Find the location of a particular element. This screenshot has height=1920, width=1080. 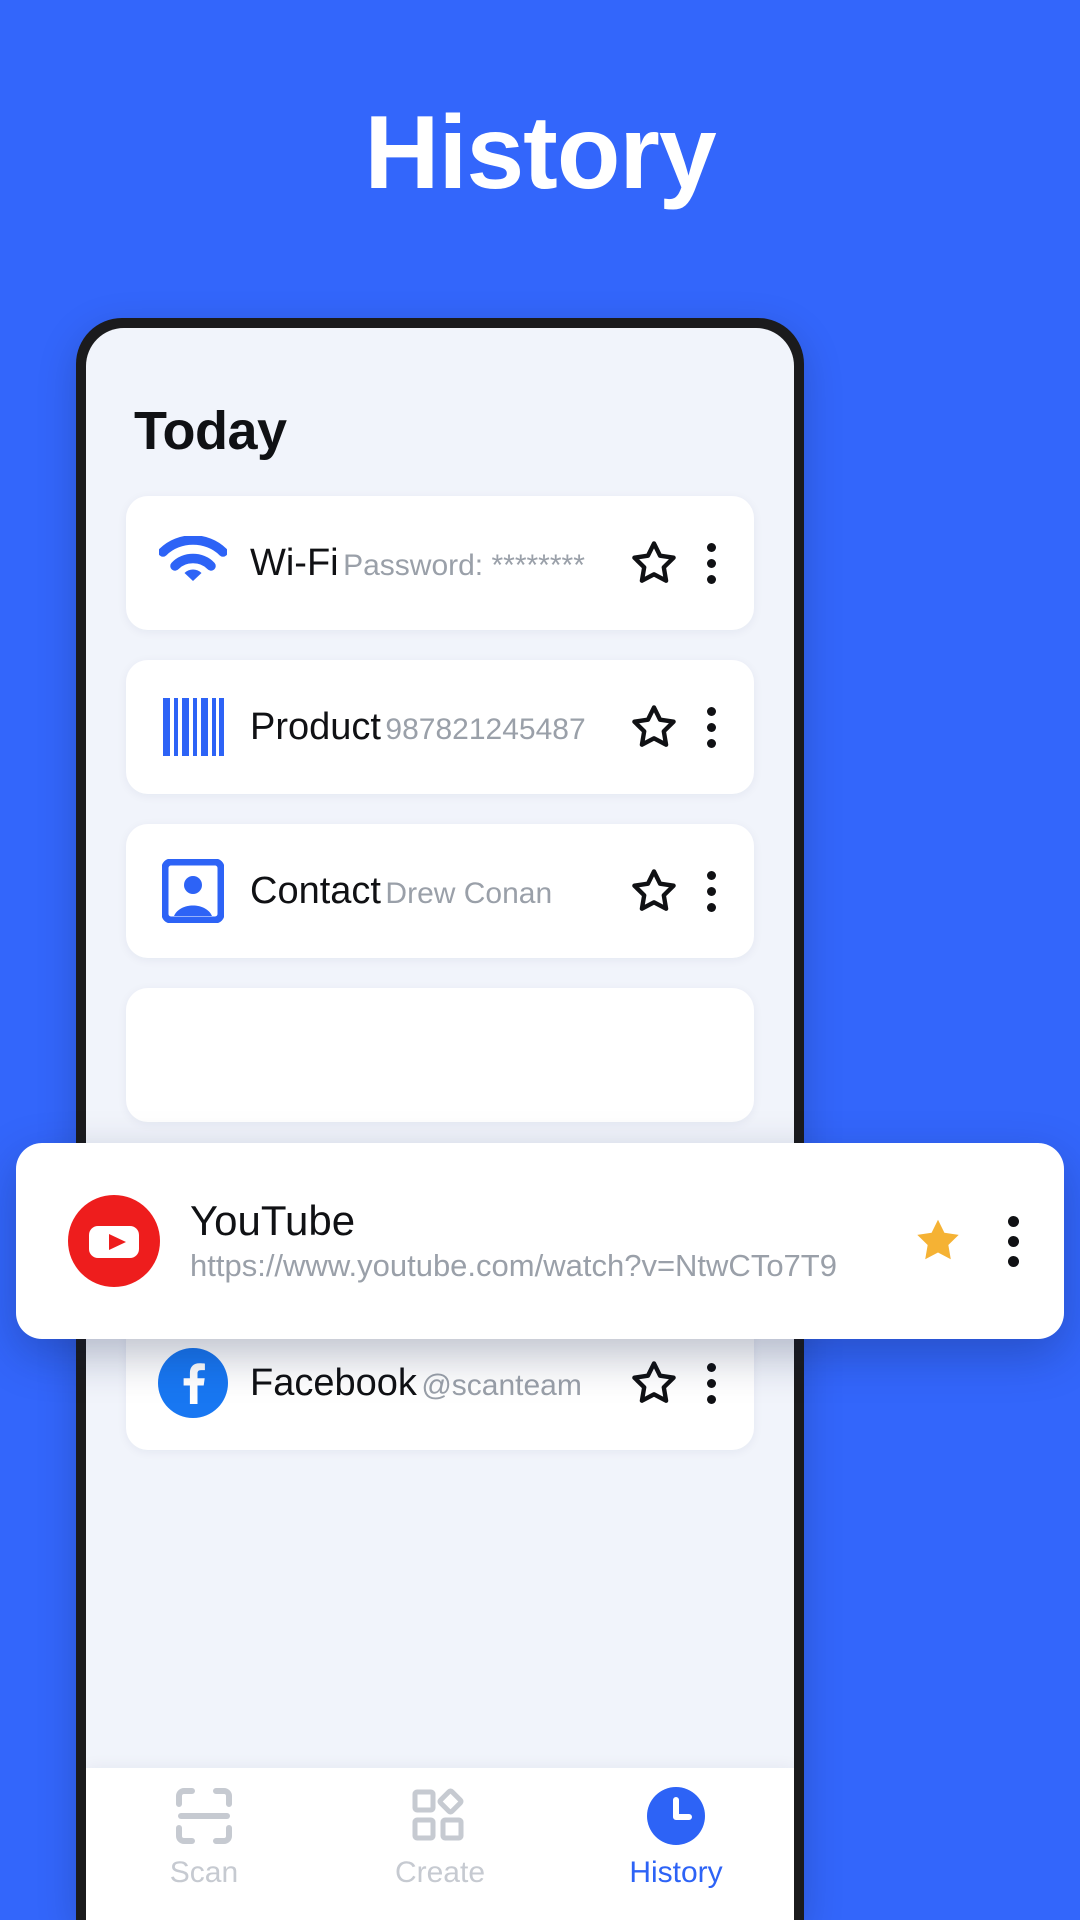

barcode-icon is located at coordinates (193, 727).